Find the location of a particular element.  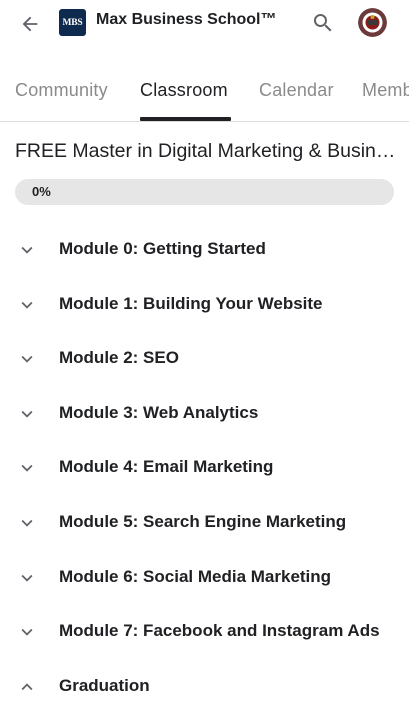

course-progress-bar: 0% is located at coordinates (204, 192).